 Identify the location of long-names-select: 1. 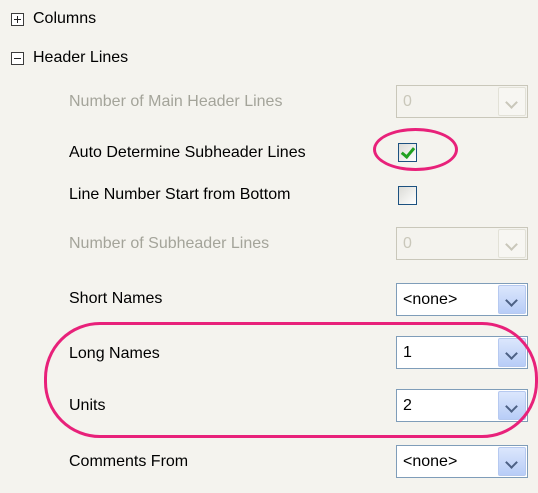
(462, 352).